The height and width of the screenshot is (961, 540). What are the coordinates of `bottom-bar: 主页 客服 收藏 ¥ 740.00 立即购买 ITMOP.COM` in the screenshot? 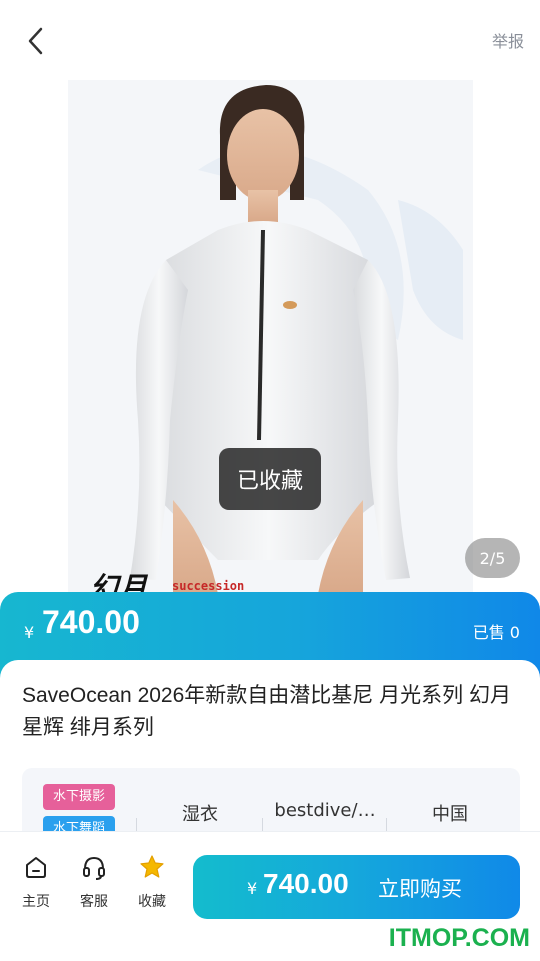 It's located at (270, 896).